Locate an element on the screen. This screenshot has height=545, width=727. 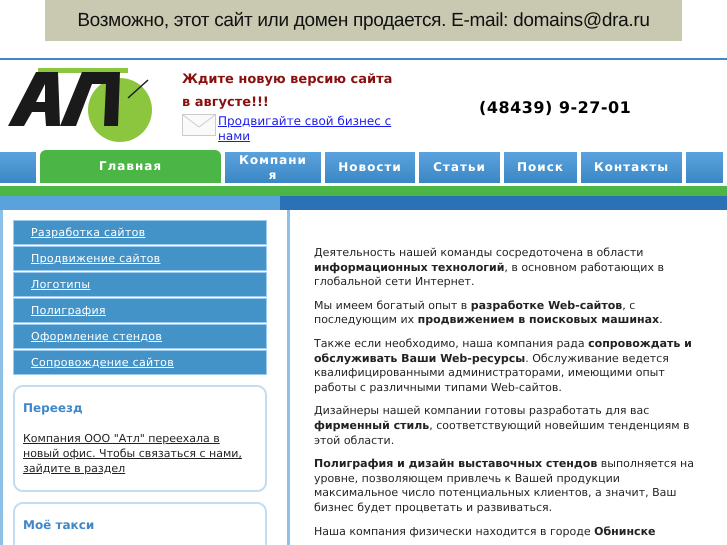
nav-tab: Статьи is located at coordinates (459, 167).